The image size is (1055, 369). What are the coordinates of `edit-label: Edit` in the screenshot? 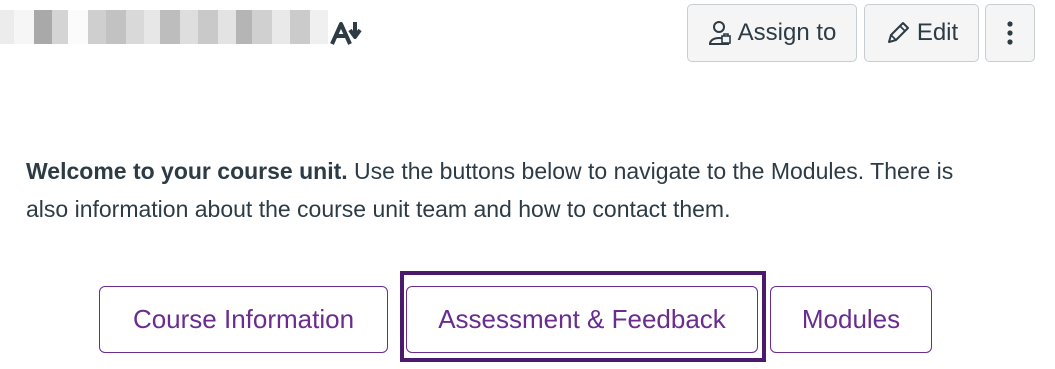 It's located at (937, 32).